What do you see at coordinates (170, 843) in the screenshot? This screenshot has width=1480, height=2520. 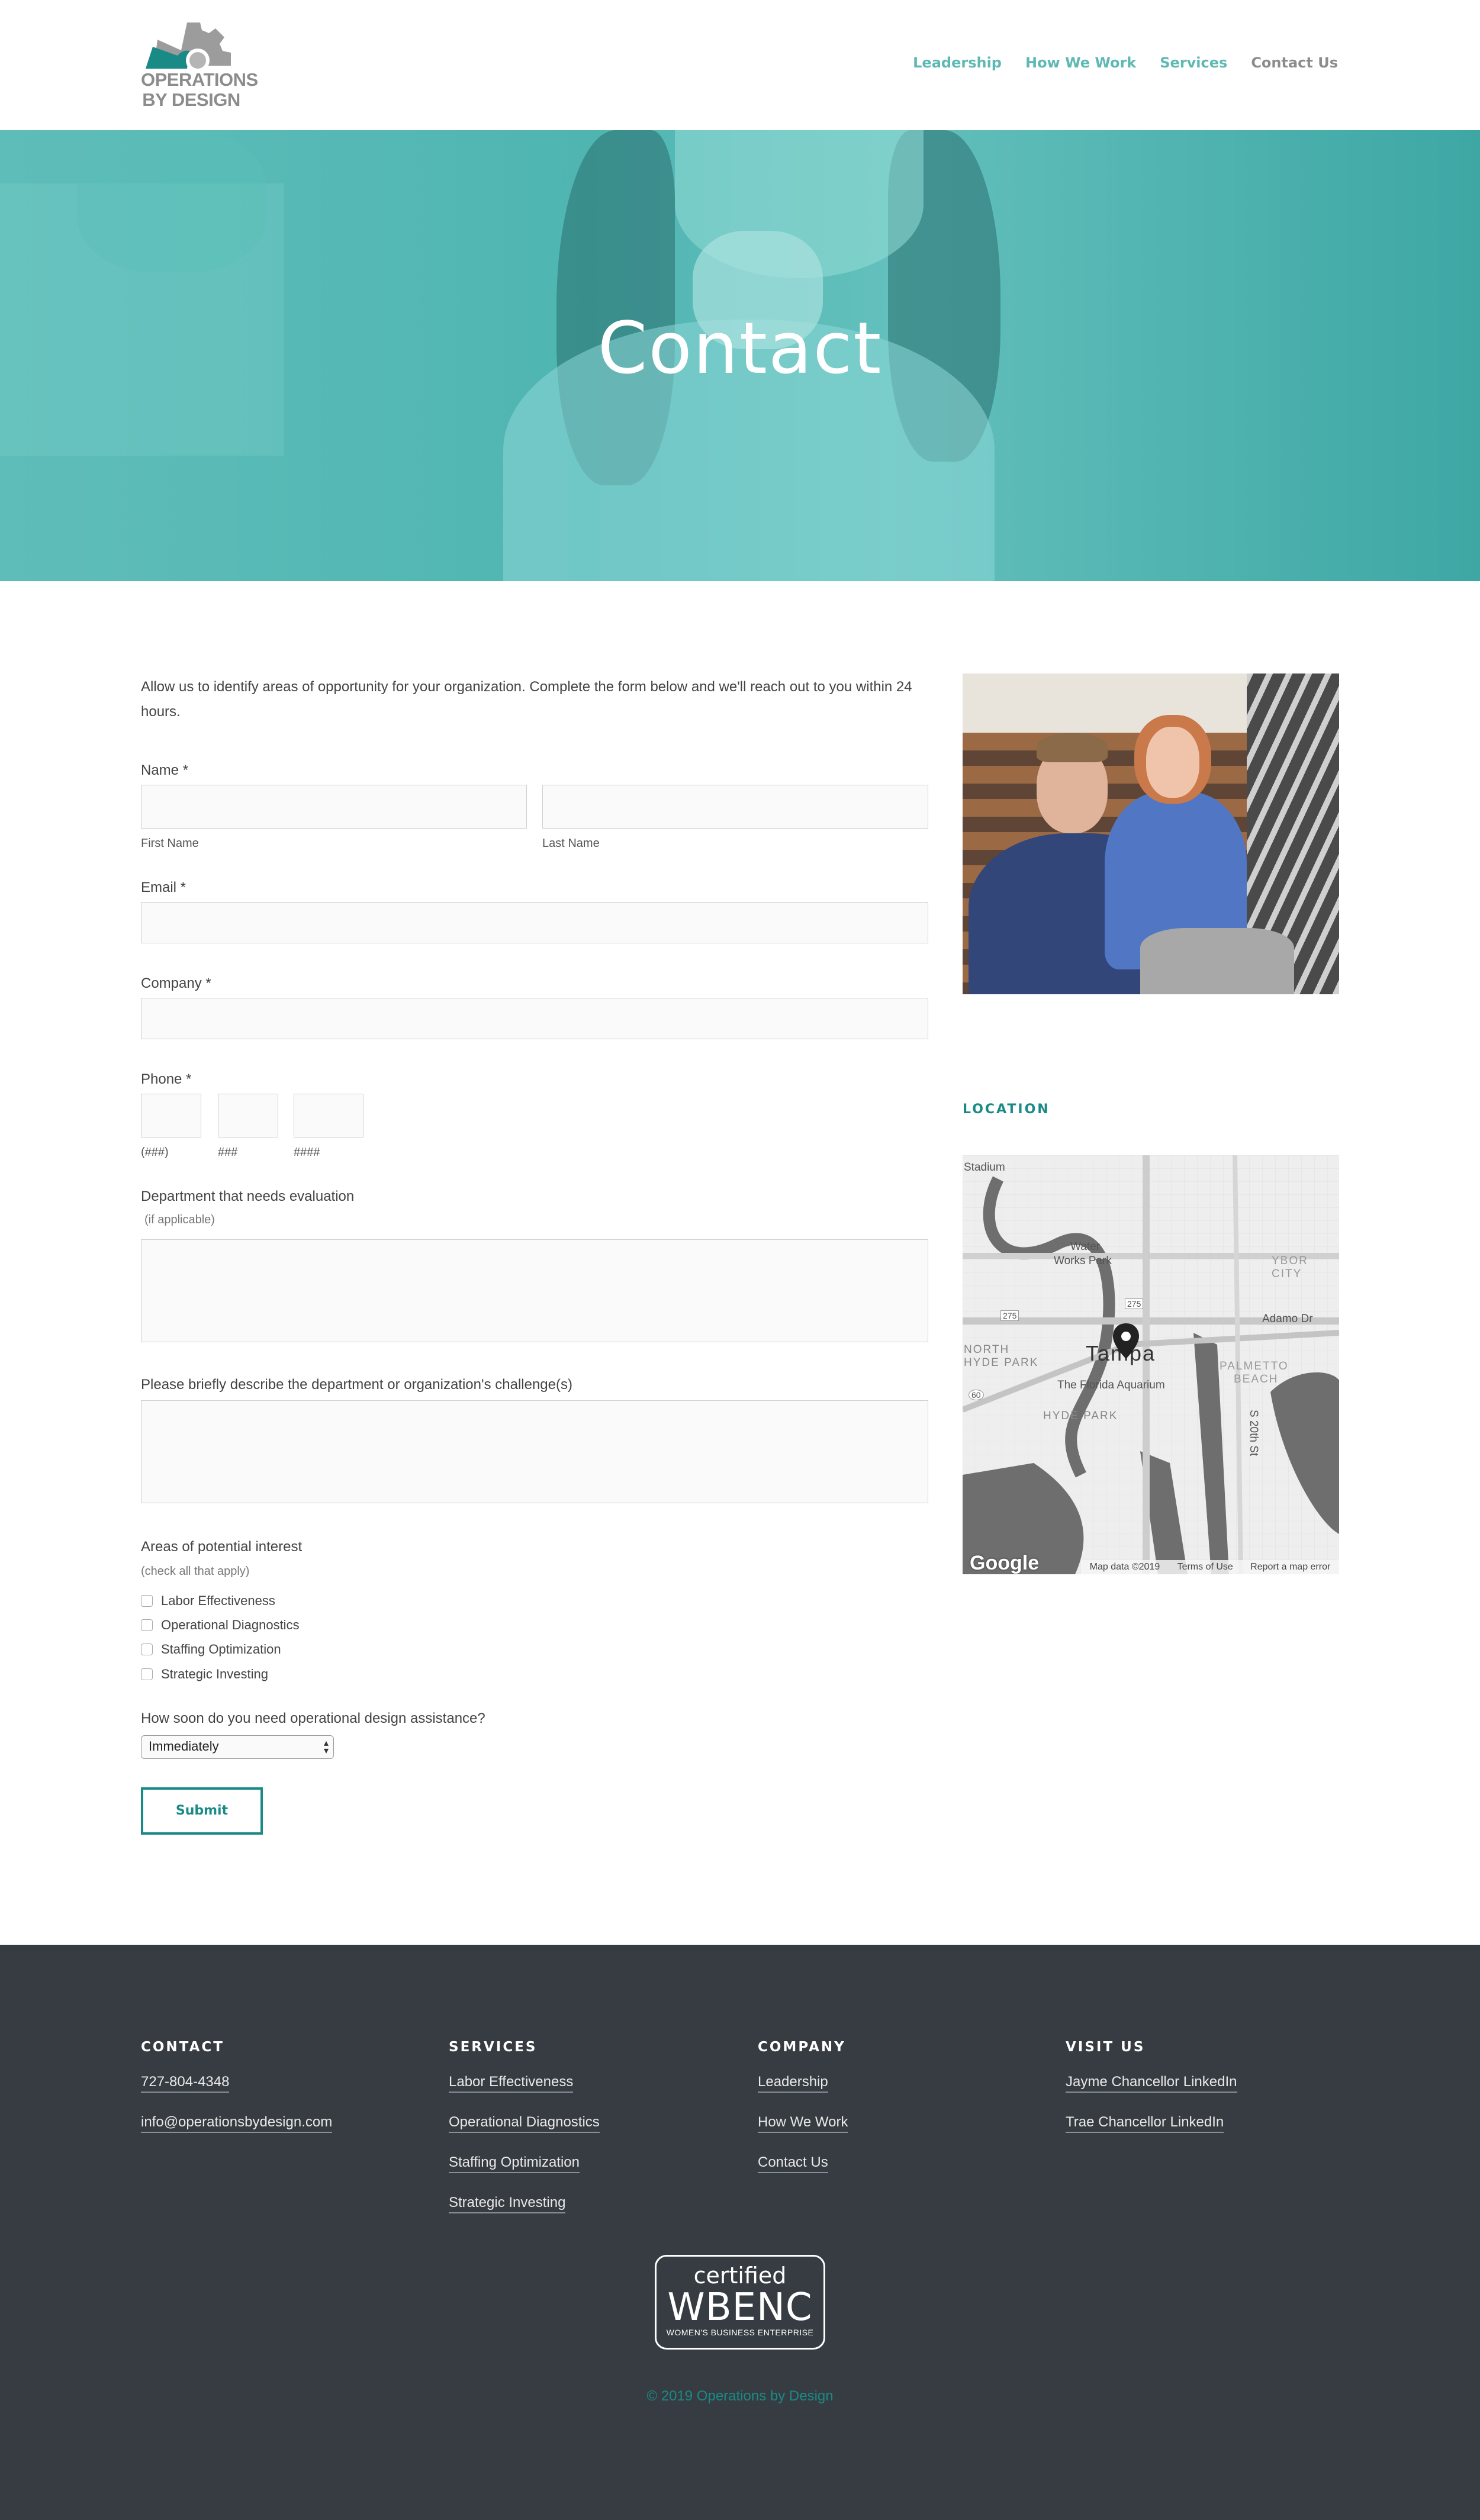 I see `first-name-sublabel: First Name` at bounding box center [170, 843].